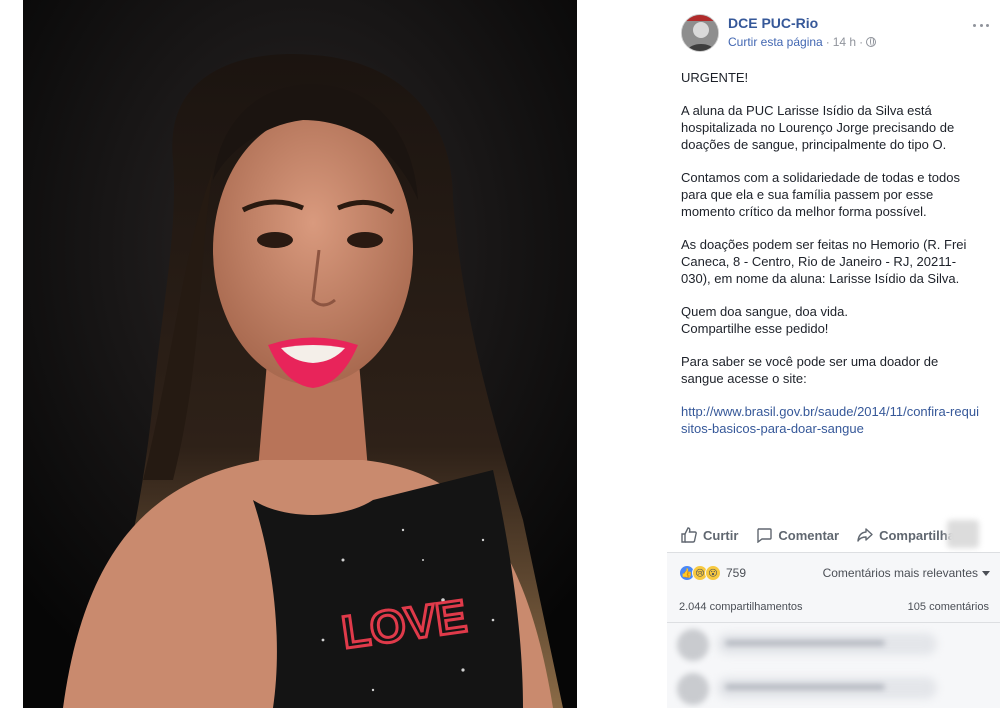 This screenshot has height=708, width=1000. What do you see at coordinates (741, 607) in the screenshot?
I see `shares-count: 2.044 compartilhamentos` at bounding box center [741, 607].